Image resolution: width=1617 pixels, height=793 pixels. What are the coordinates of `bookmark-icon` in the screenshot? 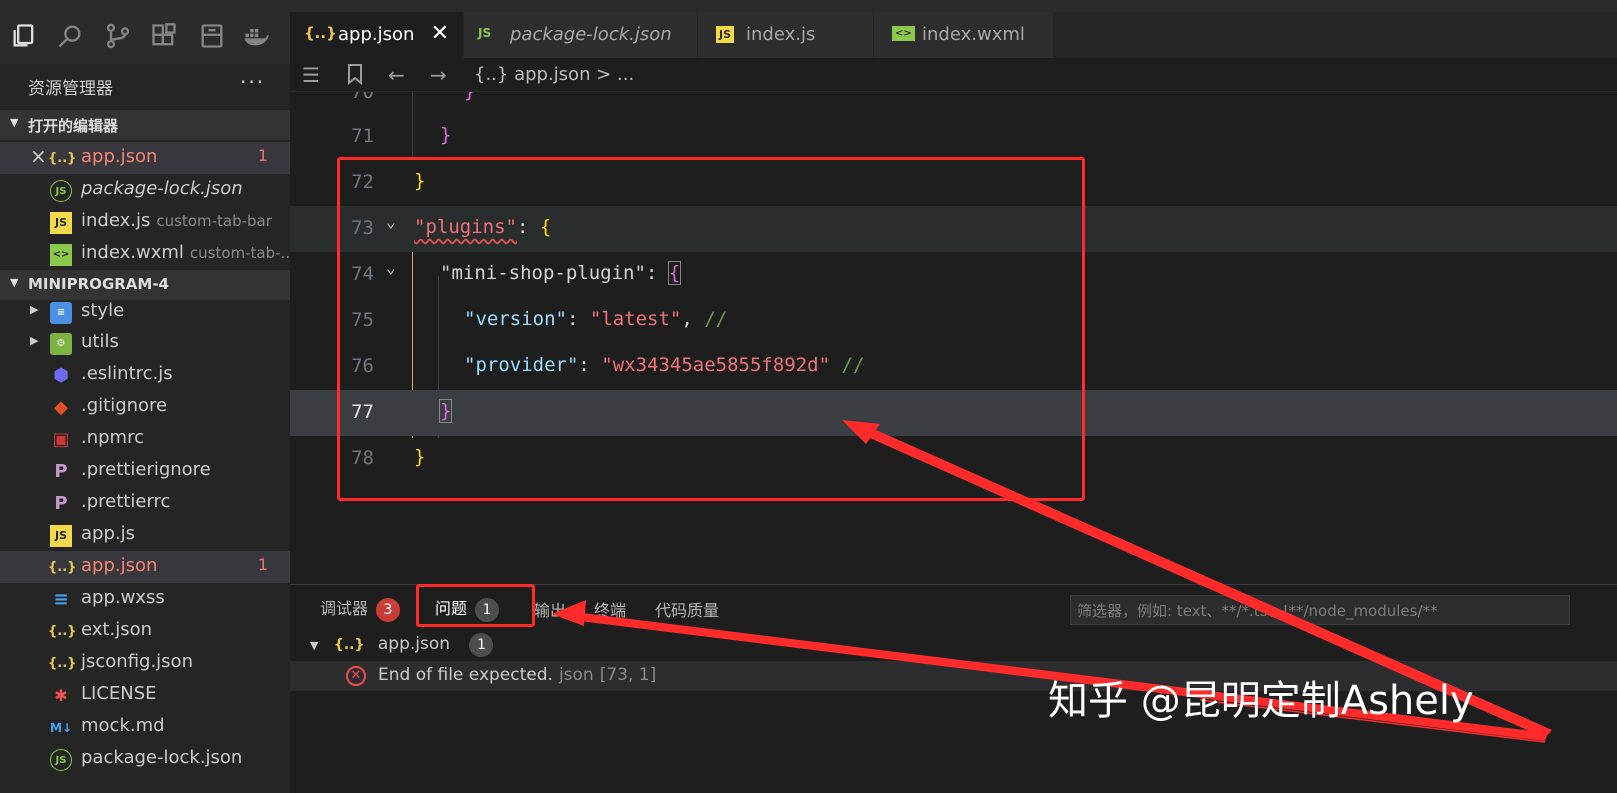 It's located at (355, 76).